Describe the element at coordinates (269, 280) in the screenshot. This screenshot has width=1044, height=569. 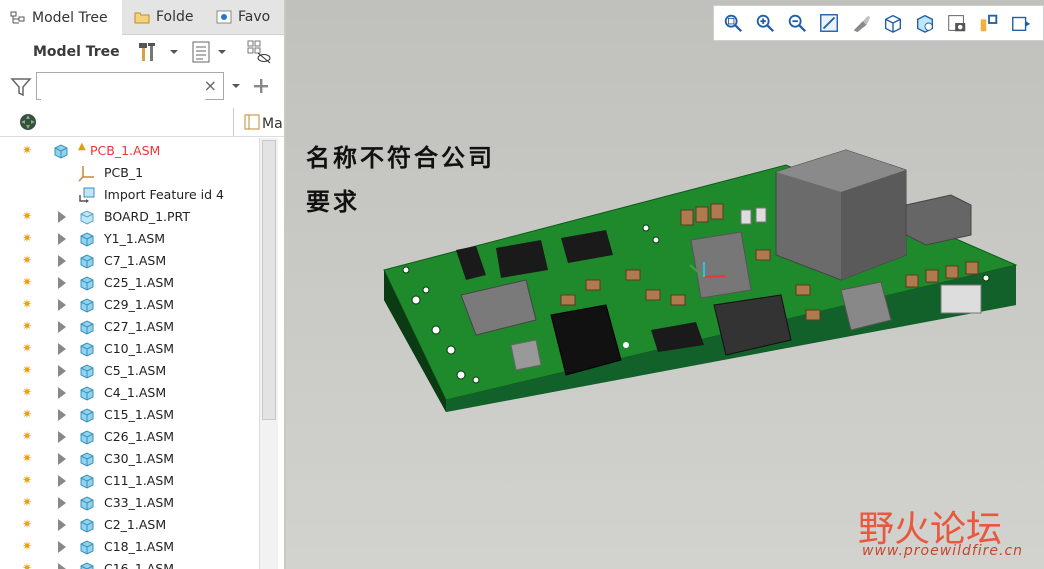
I see `scroll-thumb` at that location.